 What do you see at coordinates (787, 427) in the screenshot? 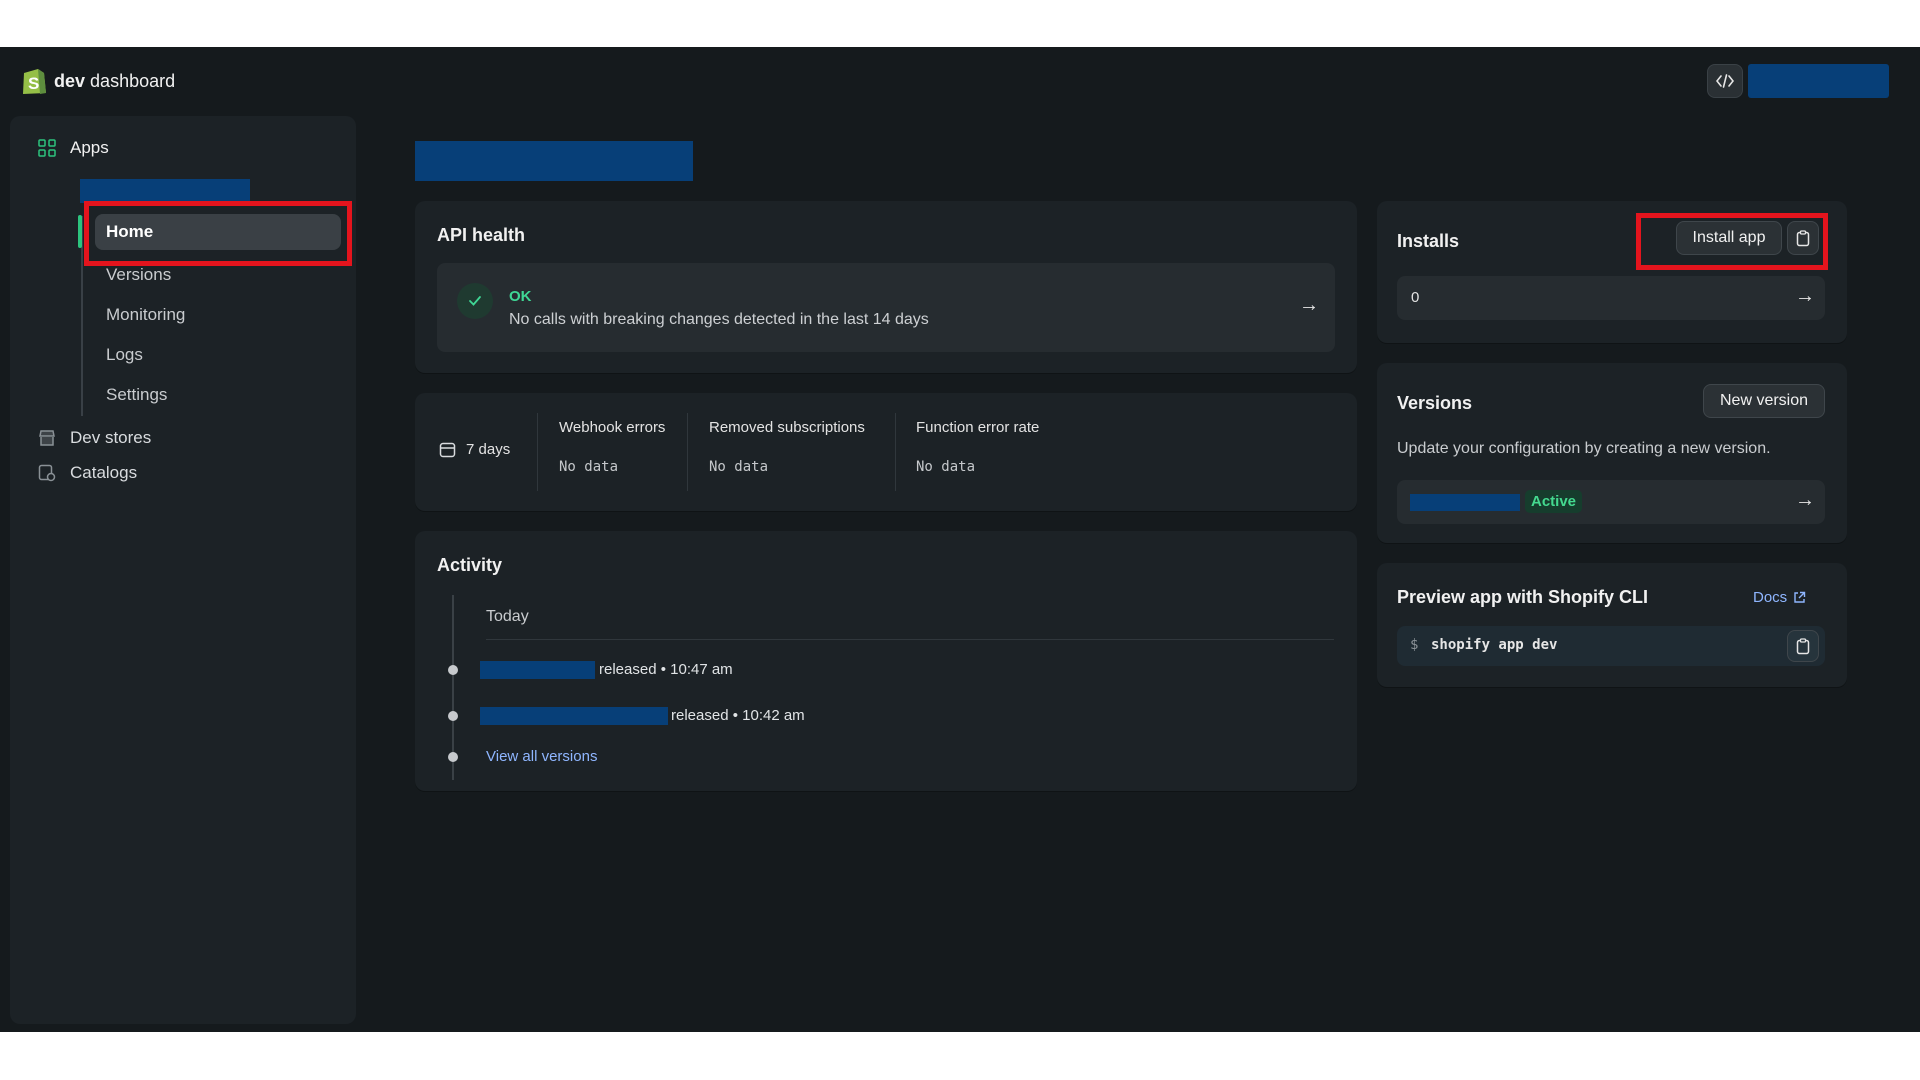
I see `metric-removed-subscriptions-label: Removed subscriptions` at bounding box center [787, 427].